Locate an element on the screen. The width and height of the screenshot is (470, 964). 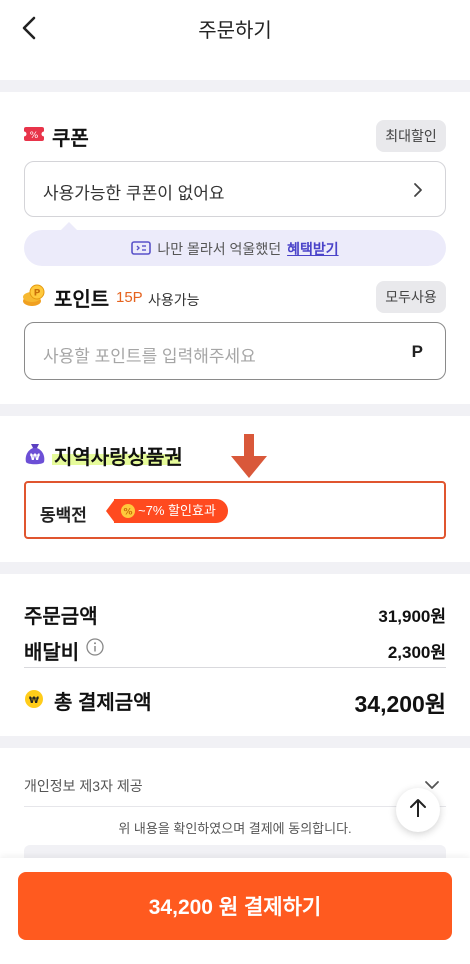
app-header: 주문하기 is located at coordinates (235, 29).